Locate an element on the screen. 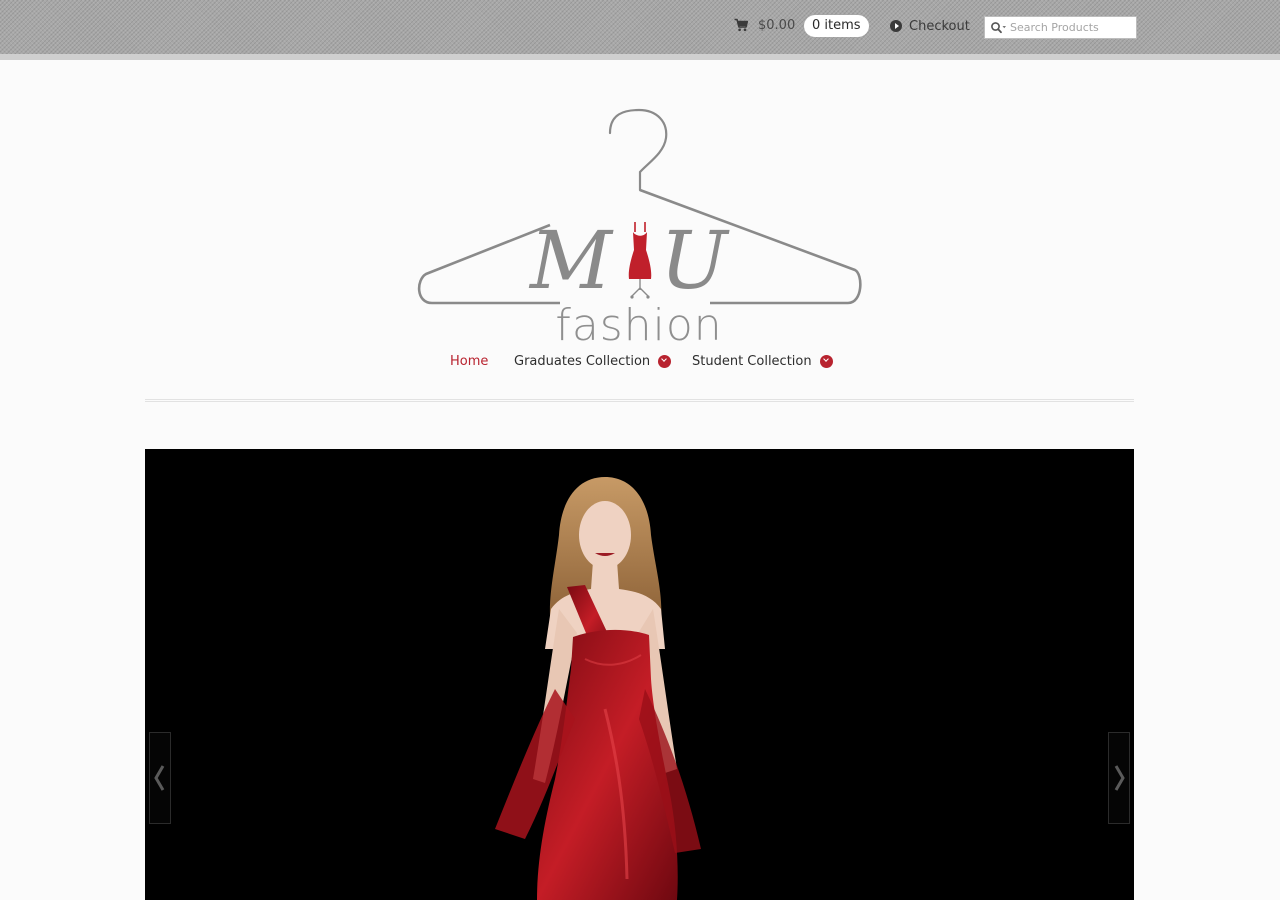 This screenshot has width=1280, height=900. slider-next-button is located at coordinates (1119, 778).